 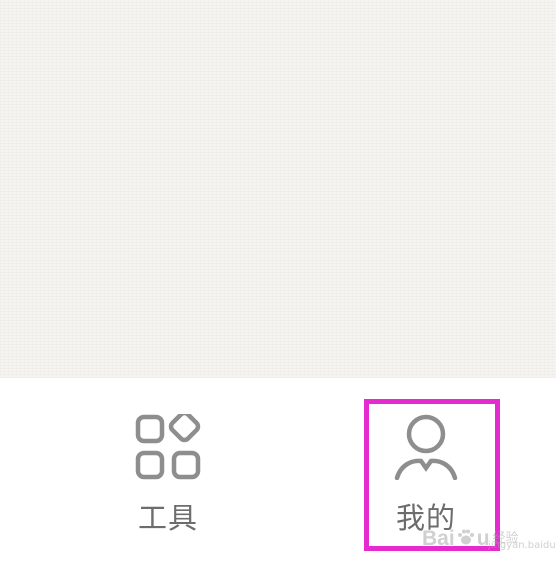 What do you see at coordinates (168, 447) in the screenshot?
I see `grid-apps-icon` at bounding box center [168, 447].